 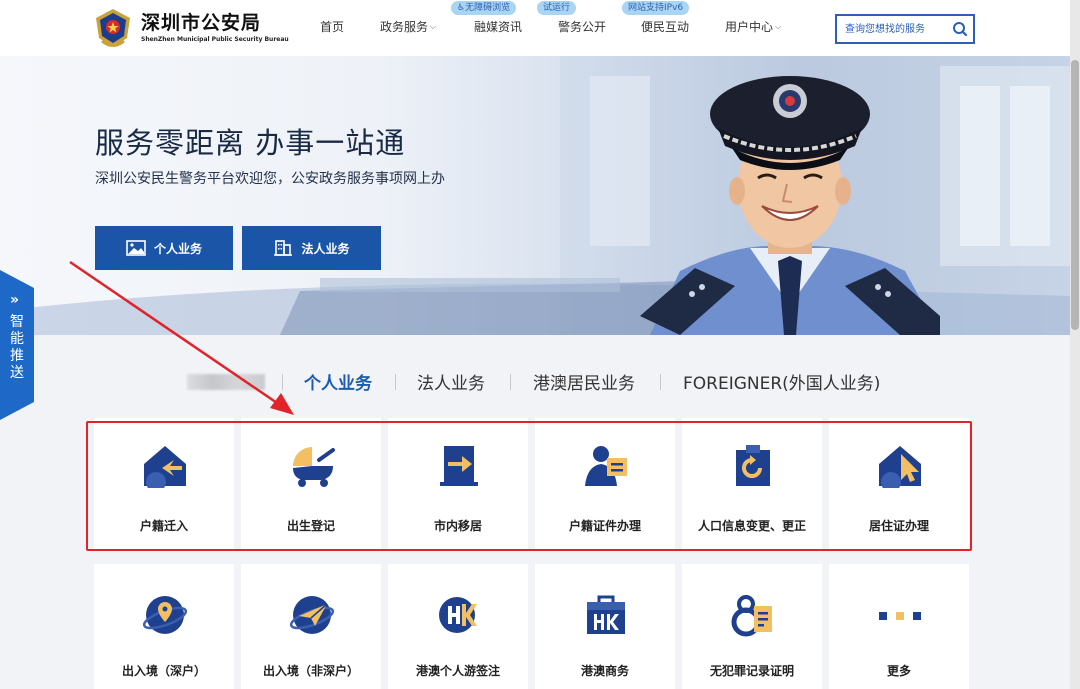 What do you see at coordinates (270, 179) in the screenshot?
I see `banner-subtitle: 深圳公安民生警务平台欢迎您，公安政务服务事项网上办` at bounding box center [270, 179].